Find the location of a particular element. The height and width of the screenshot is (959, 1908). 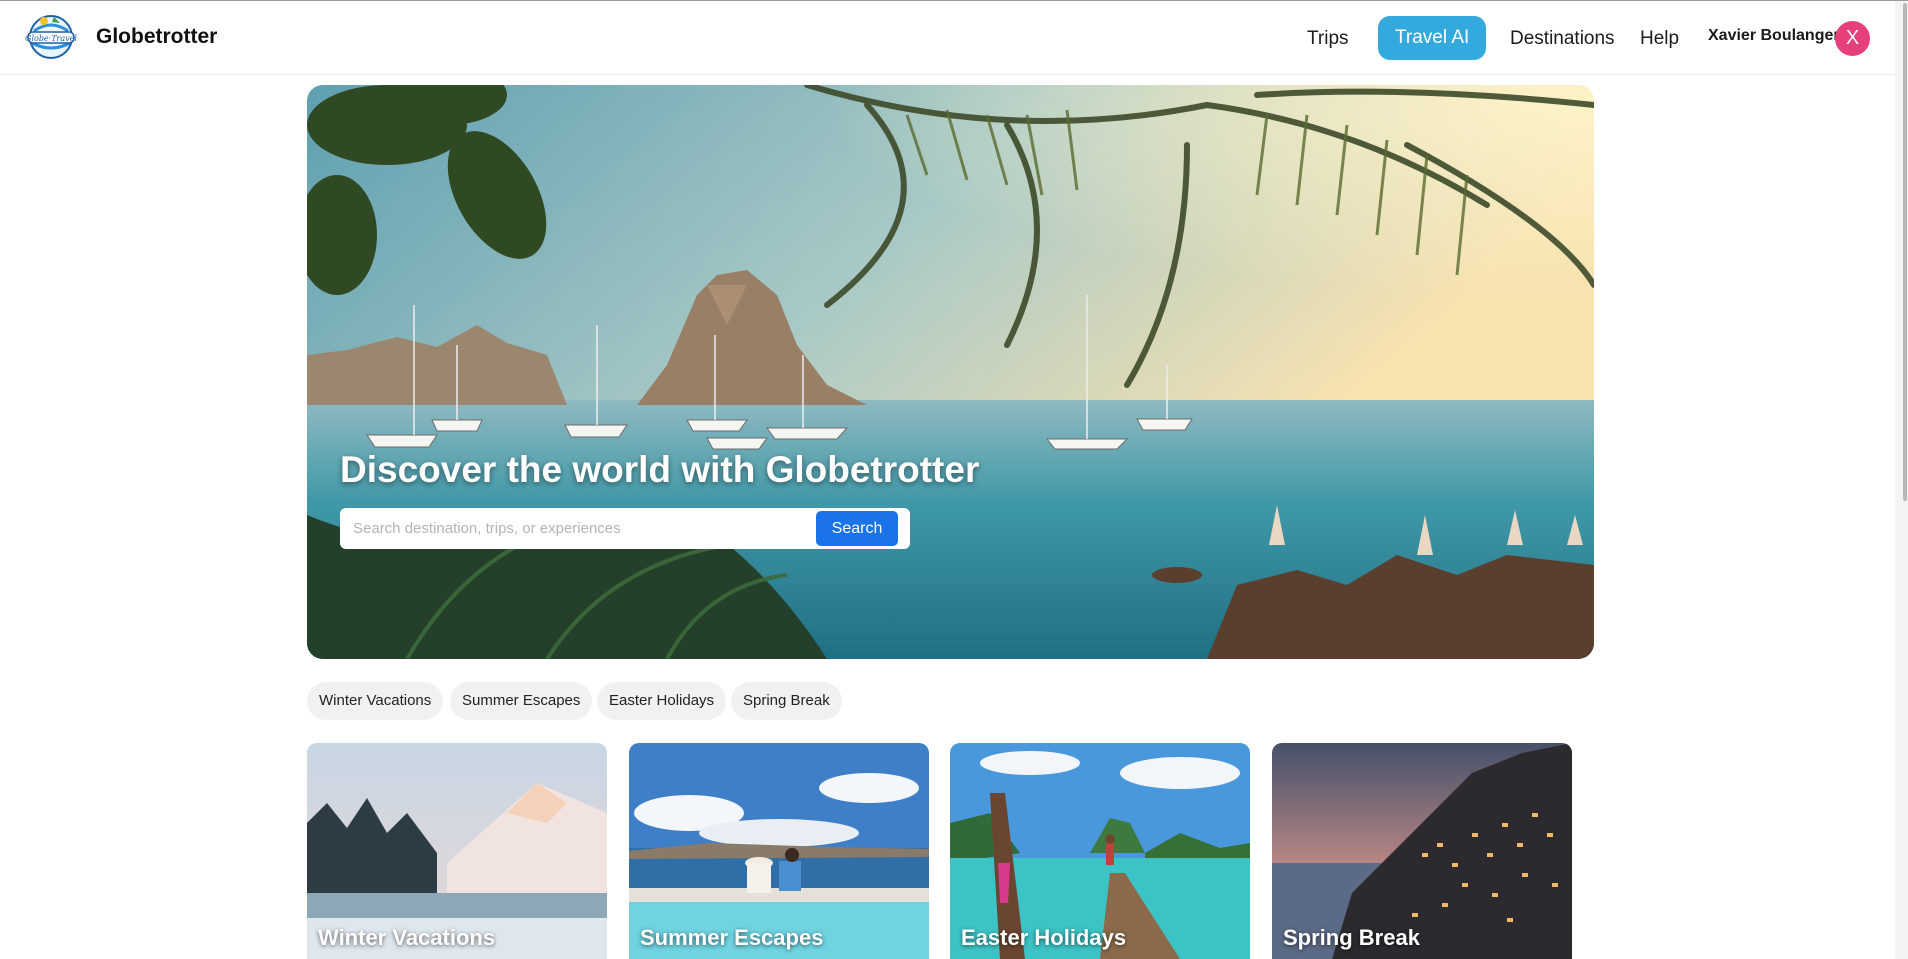

card-spring-break: Spring Break is located at coordinates (1422, 851).